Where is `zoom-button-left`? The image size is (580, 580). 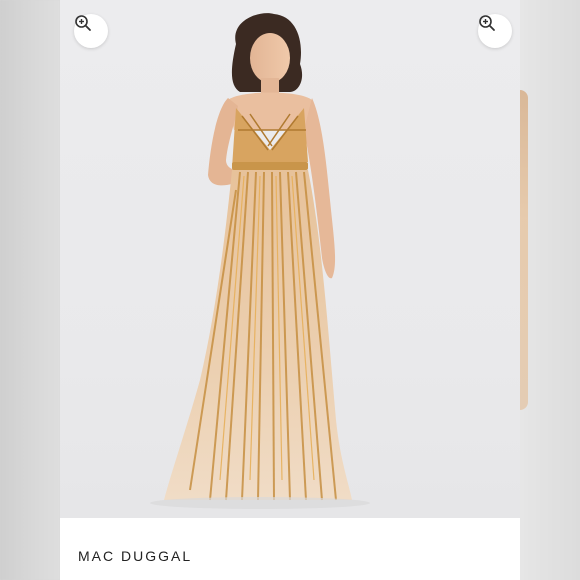
zoom-button-left is located at coordinates (91, 31).